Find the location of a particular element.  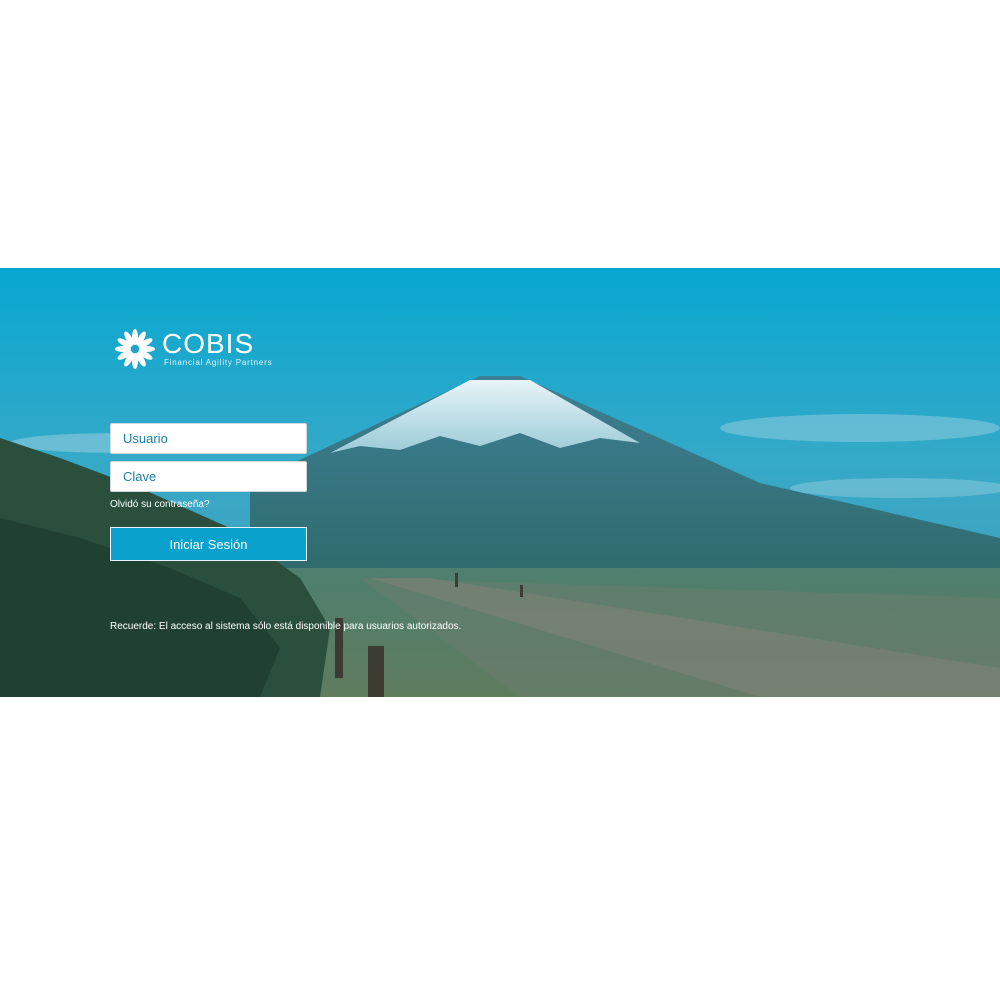

username-input is located at coordinates (208, 438).